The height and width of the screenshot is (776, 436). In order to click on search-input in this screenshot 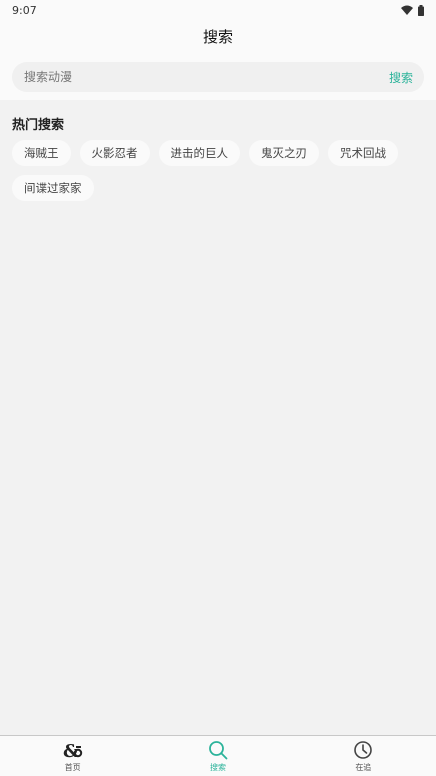, I will do `click(206, 77)`.